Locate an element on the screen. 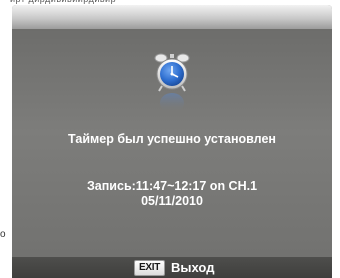  background-text-fragment-left: о is located at coordinates (3, 234).